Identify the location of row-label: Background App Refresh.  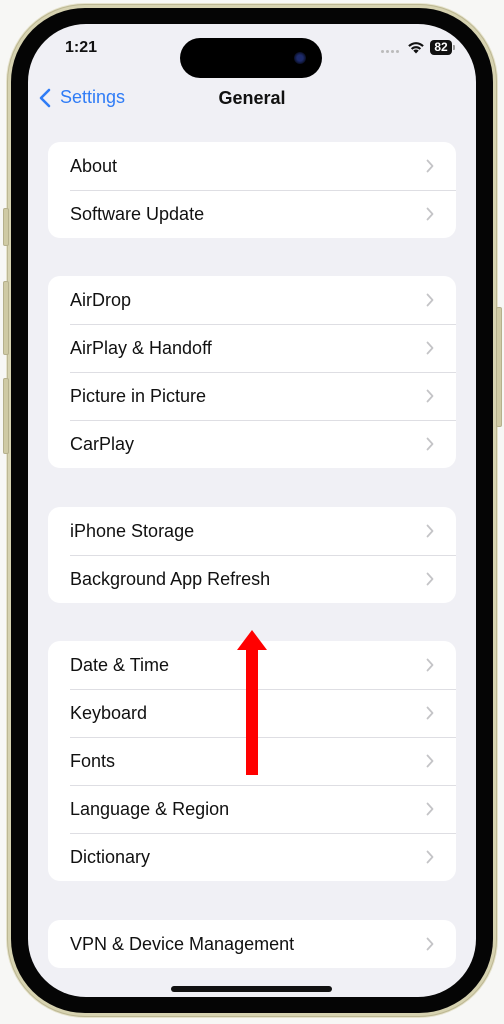
(170, 578).